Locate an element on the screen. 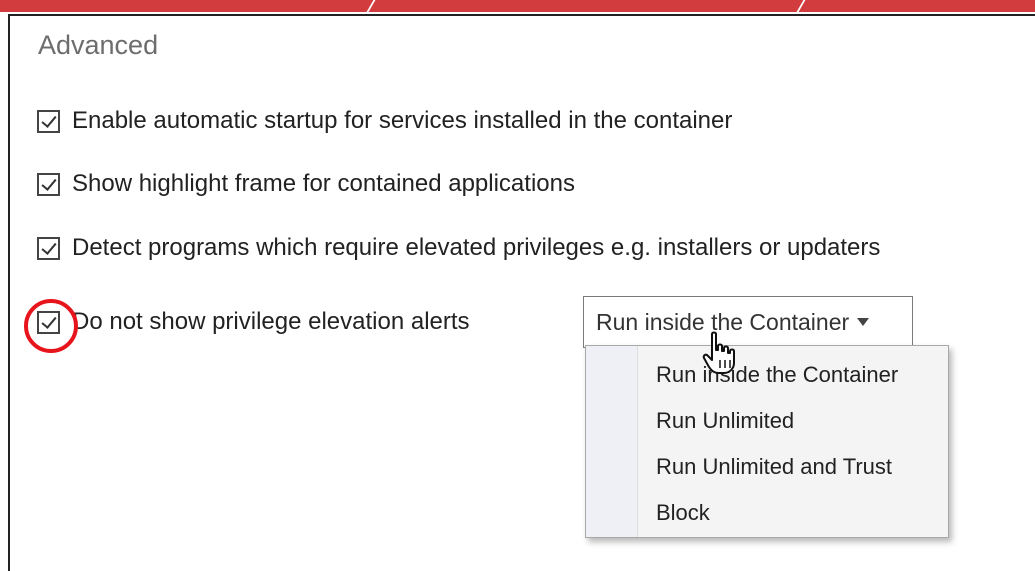 The image size is (1035, 571). chevron-down-icon is located at coordinates (863, 322).